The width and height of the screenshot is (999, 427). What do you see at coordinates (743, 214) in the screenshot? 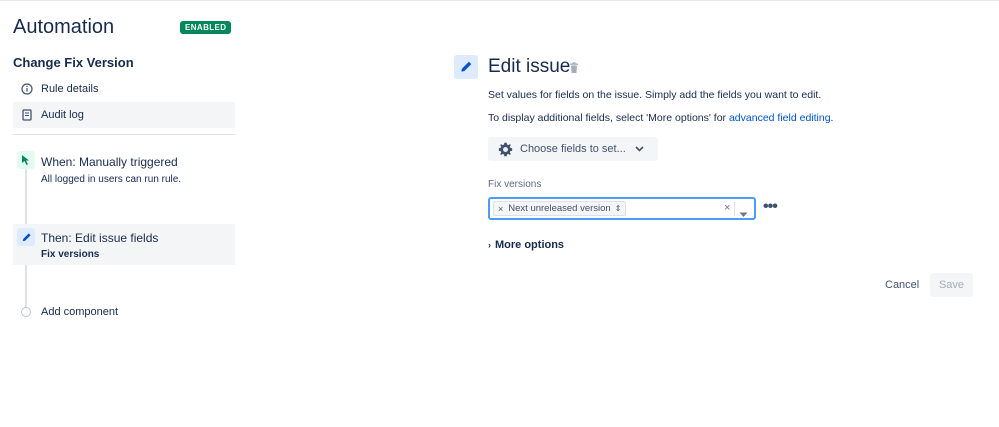
I see `dropdown-arrow-icon` at bounding box center [743, 214].